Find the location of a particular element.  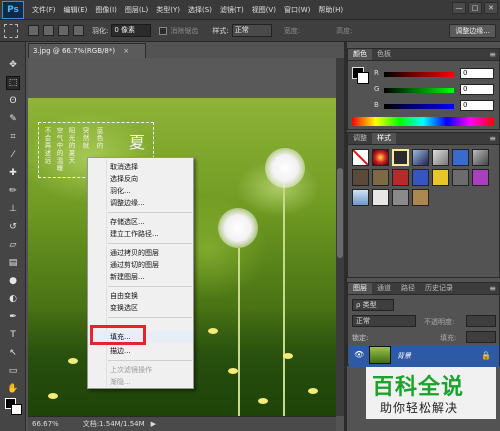

menu-edit: 编辑(E) is located at coordinates (76, 10).